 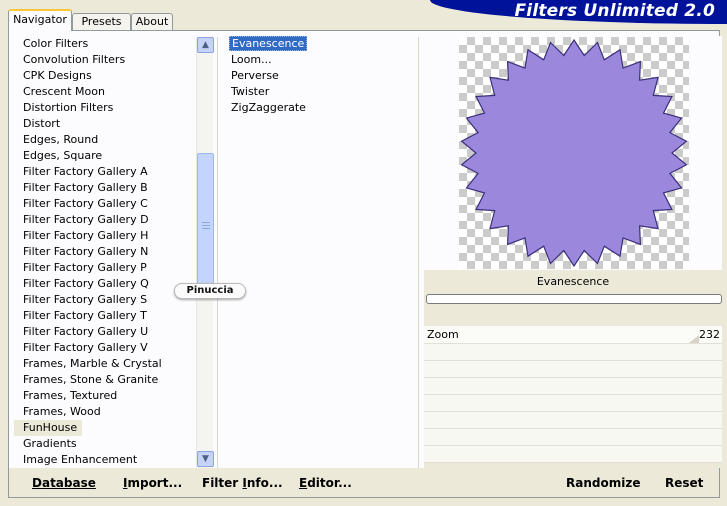 What do you see at coordinates (105, 172) in the screenshot?
I see `category-item: Filter Factory Gallery A` at bounding box center [105, 172].